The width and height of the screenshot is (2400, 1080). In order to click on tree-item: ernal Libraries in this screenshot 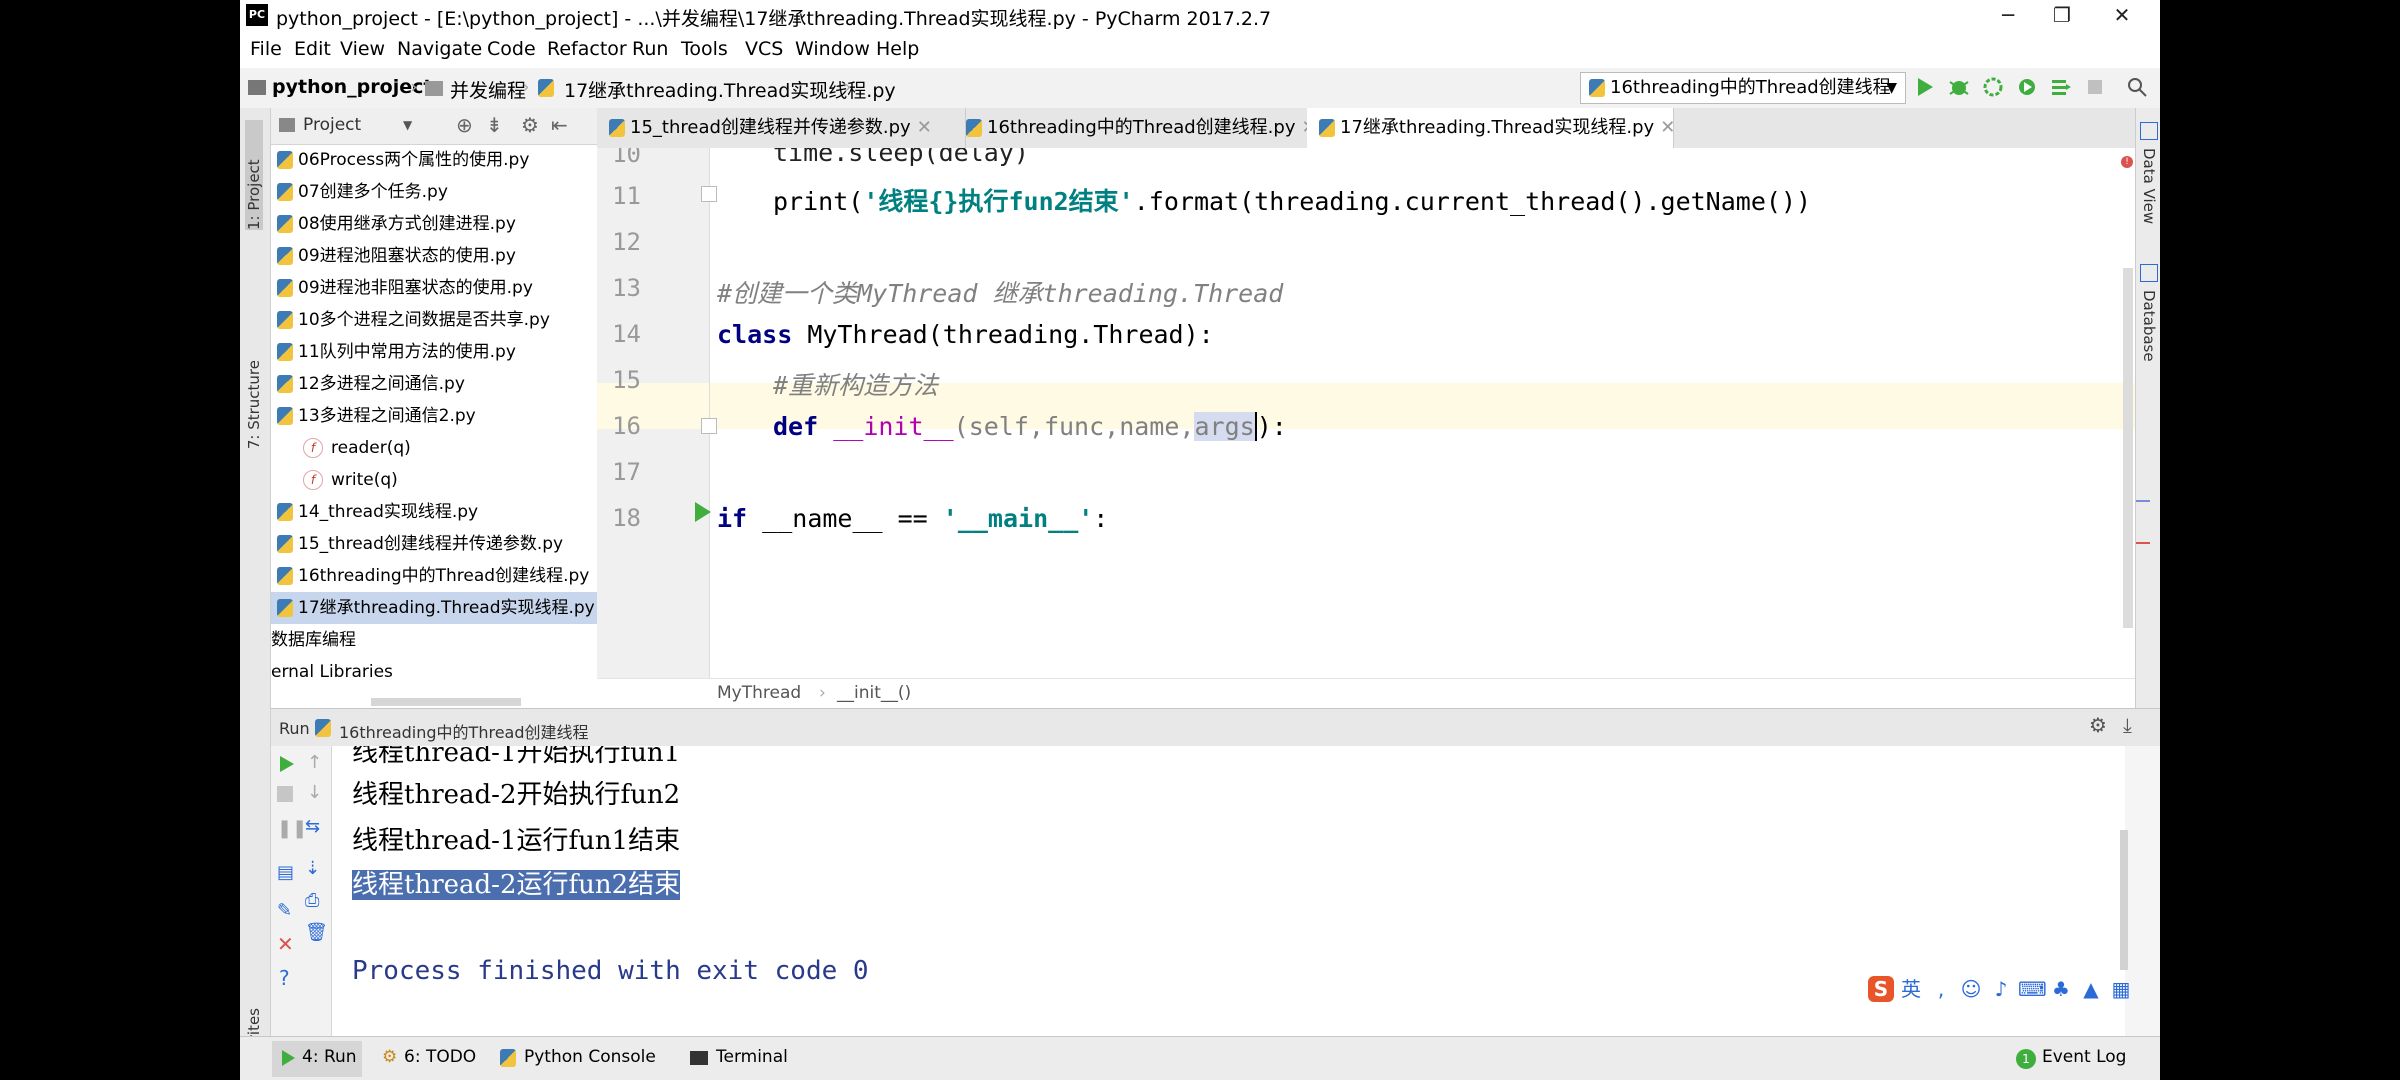, I will do `click(434, 672)`.